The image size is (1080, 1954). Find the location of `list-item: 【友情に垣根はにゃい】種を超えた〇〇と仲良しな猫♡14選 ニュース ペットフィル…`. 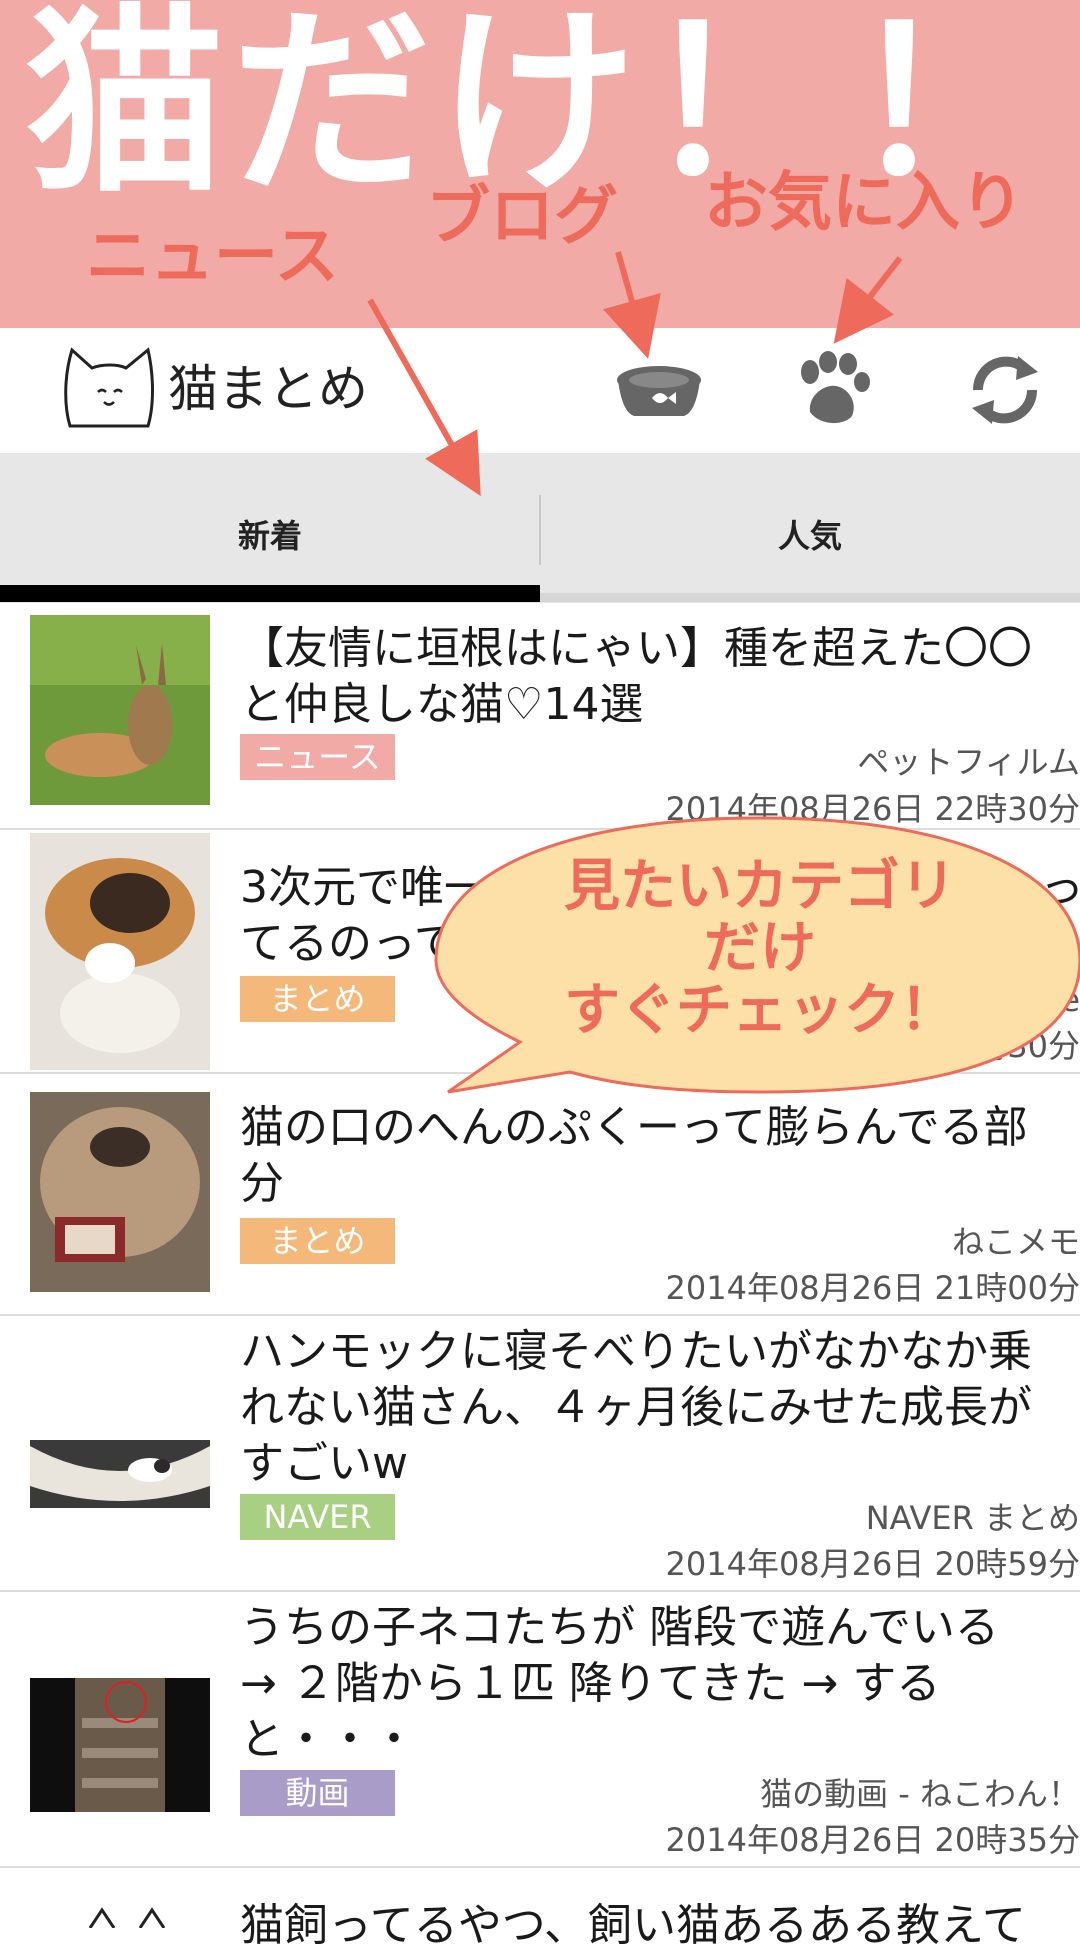

list-item: 【友情に垣根はにゃい】種を超えた〇〇と仲良しな猫♡14選 ニュース ペットフィル… is located at coordinates (540, 716).